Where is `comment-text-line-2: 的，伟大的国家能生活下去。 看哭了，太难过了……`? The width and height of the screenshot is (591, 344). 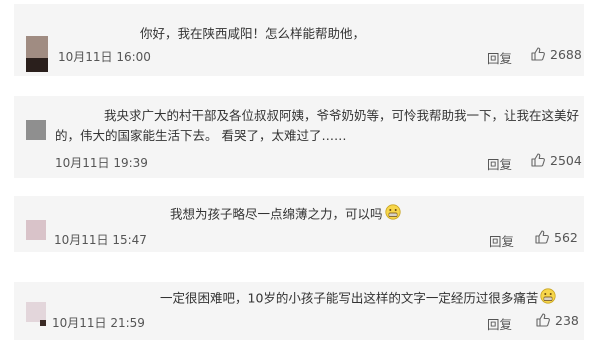
comment-text-line-2: 的，伟大的国家能生活下去。 看哭了，太难过了…… is located at coordinates (201, 135).